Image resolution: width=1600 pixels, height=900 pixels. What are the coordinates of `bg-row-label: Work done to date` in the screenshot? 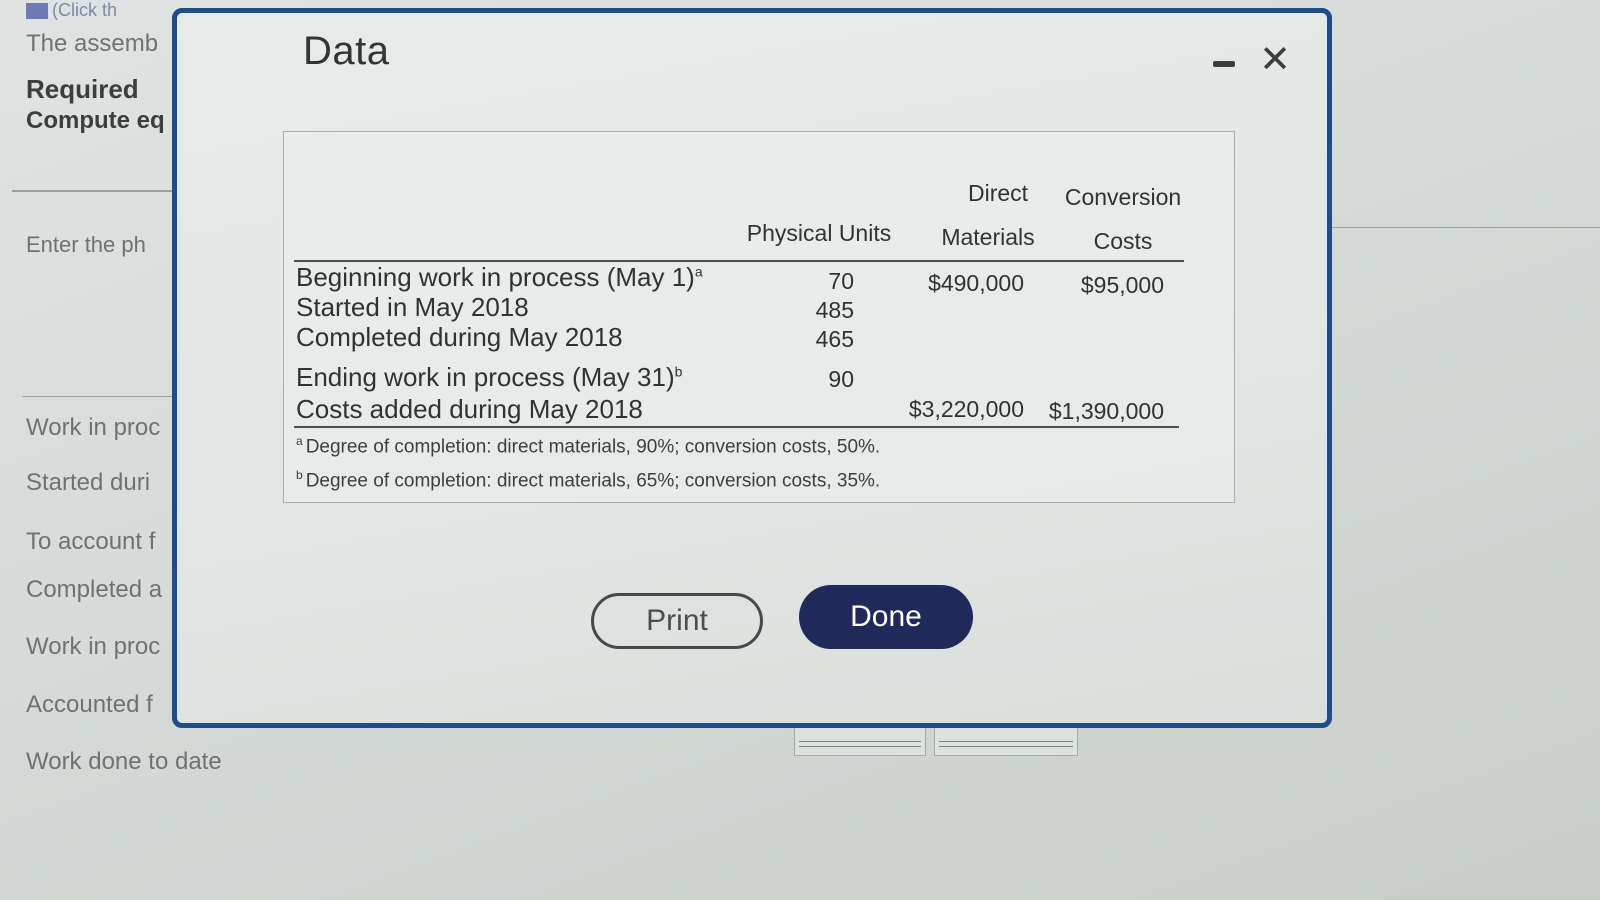 It's located at (124, 761).